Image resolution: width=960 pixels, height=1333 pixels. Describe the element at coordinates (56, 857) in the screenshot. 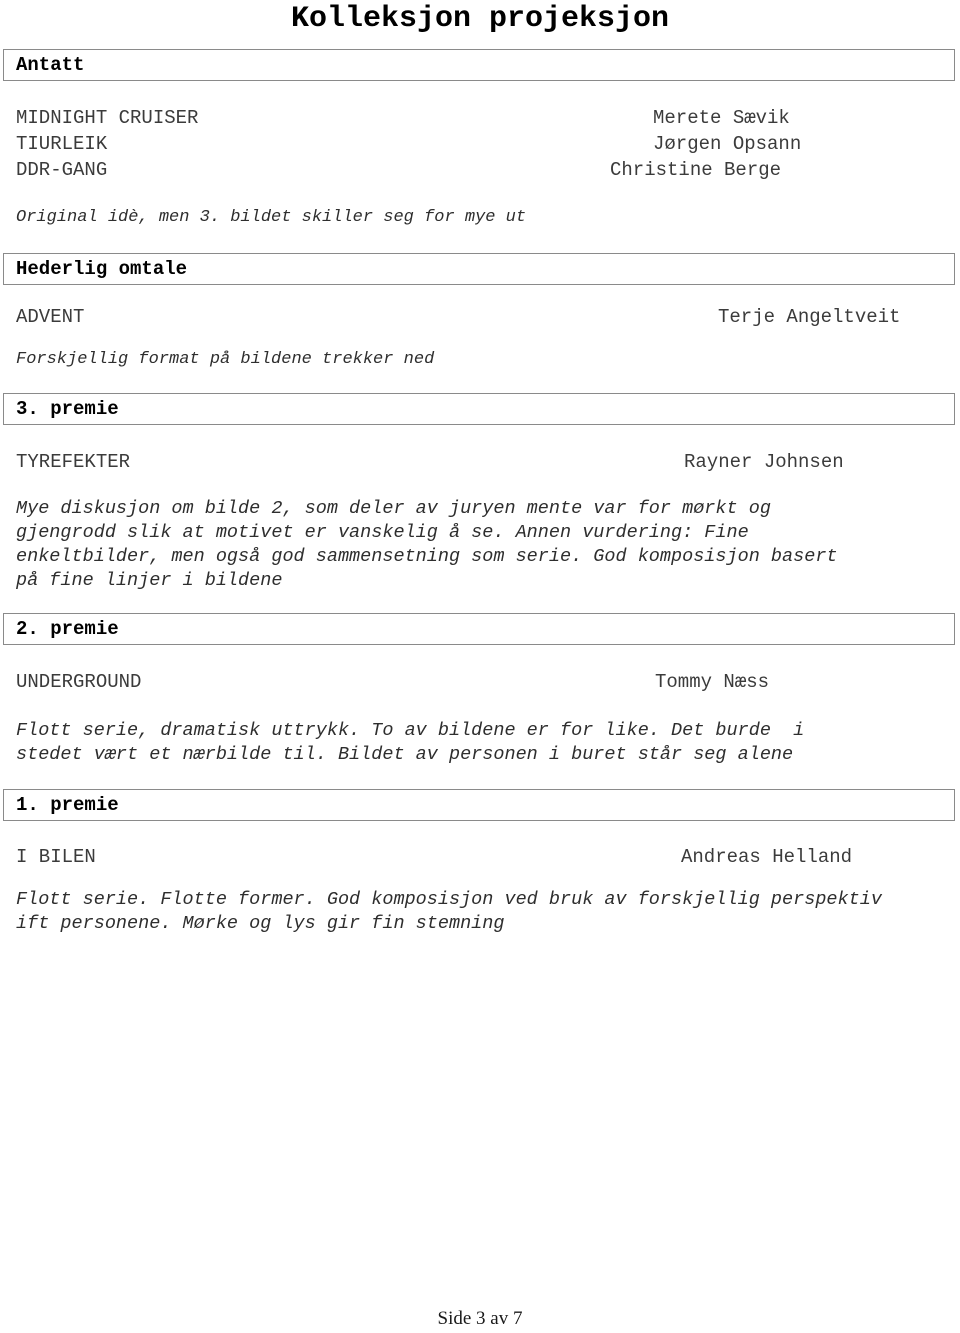

I see `entry-work-title: I BILEN` at that location.